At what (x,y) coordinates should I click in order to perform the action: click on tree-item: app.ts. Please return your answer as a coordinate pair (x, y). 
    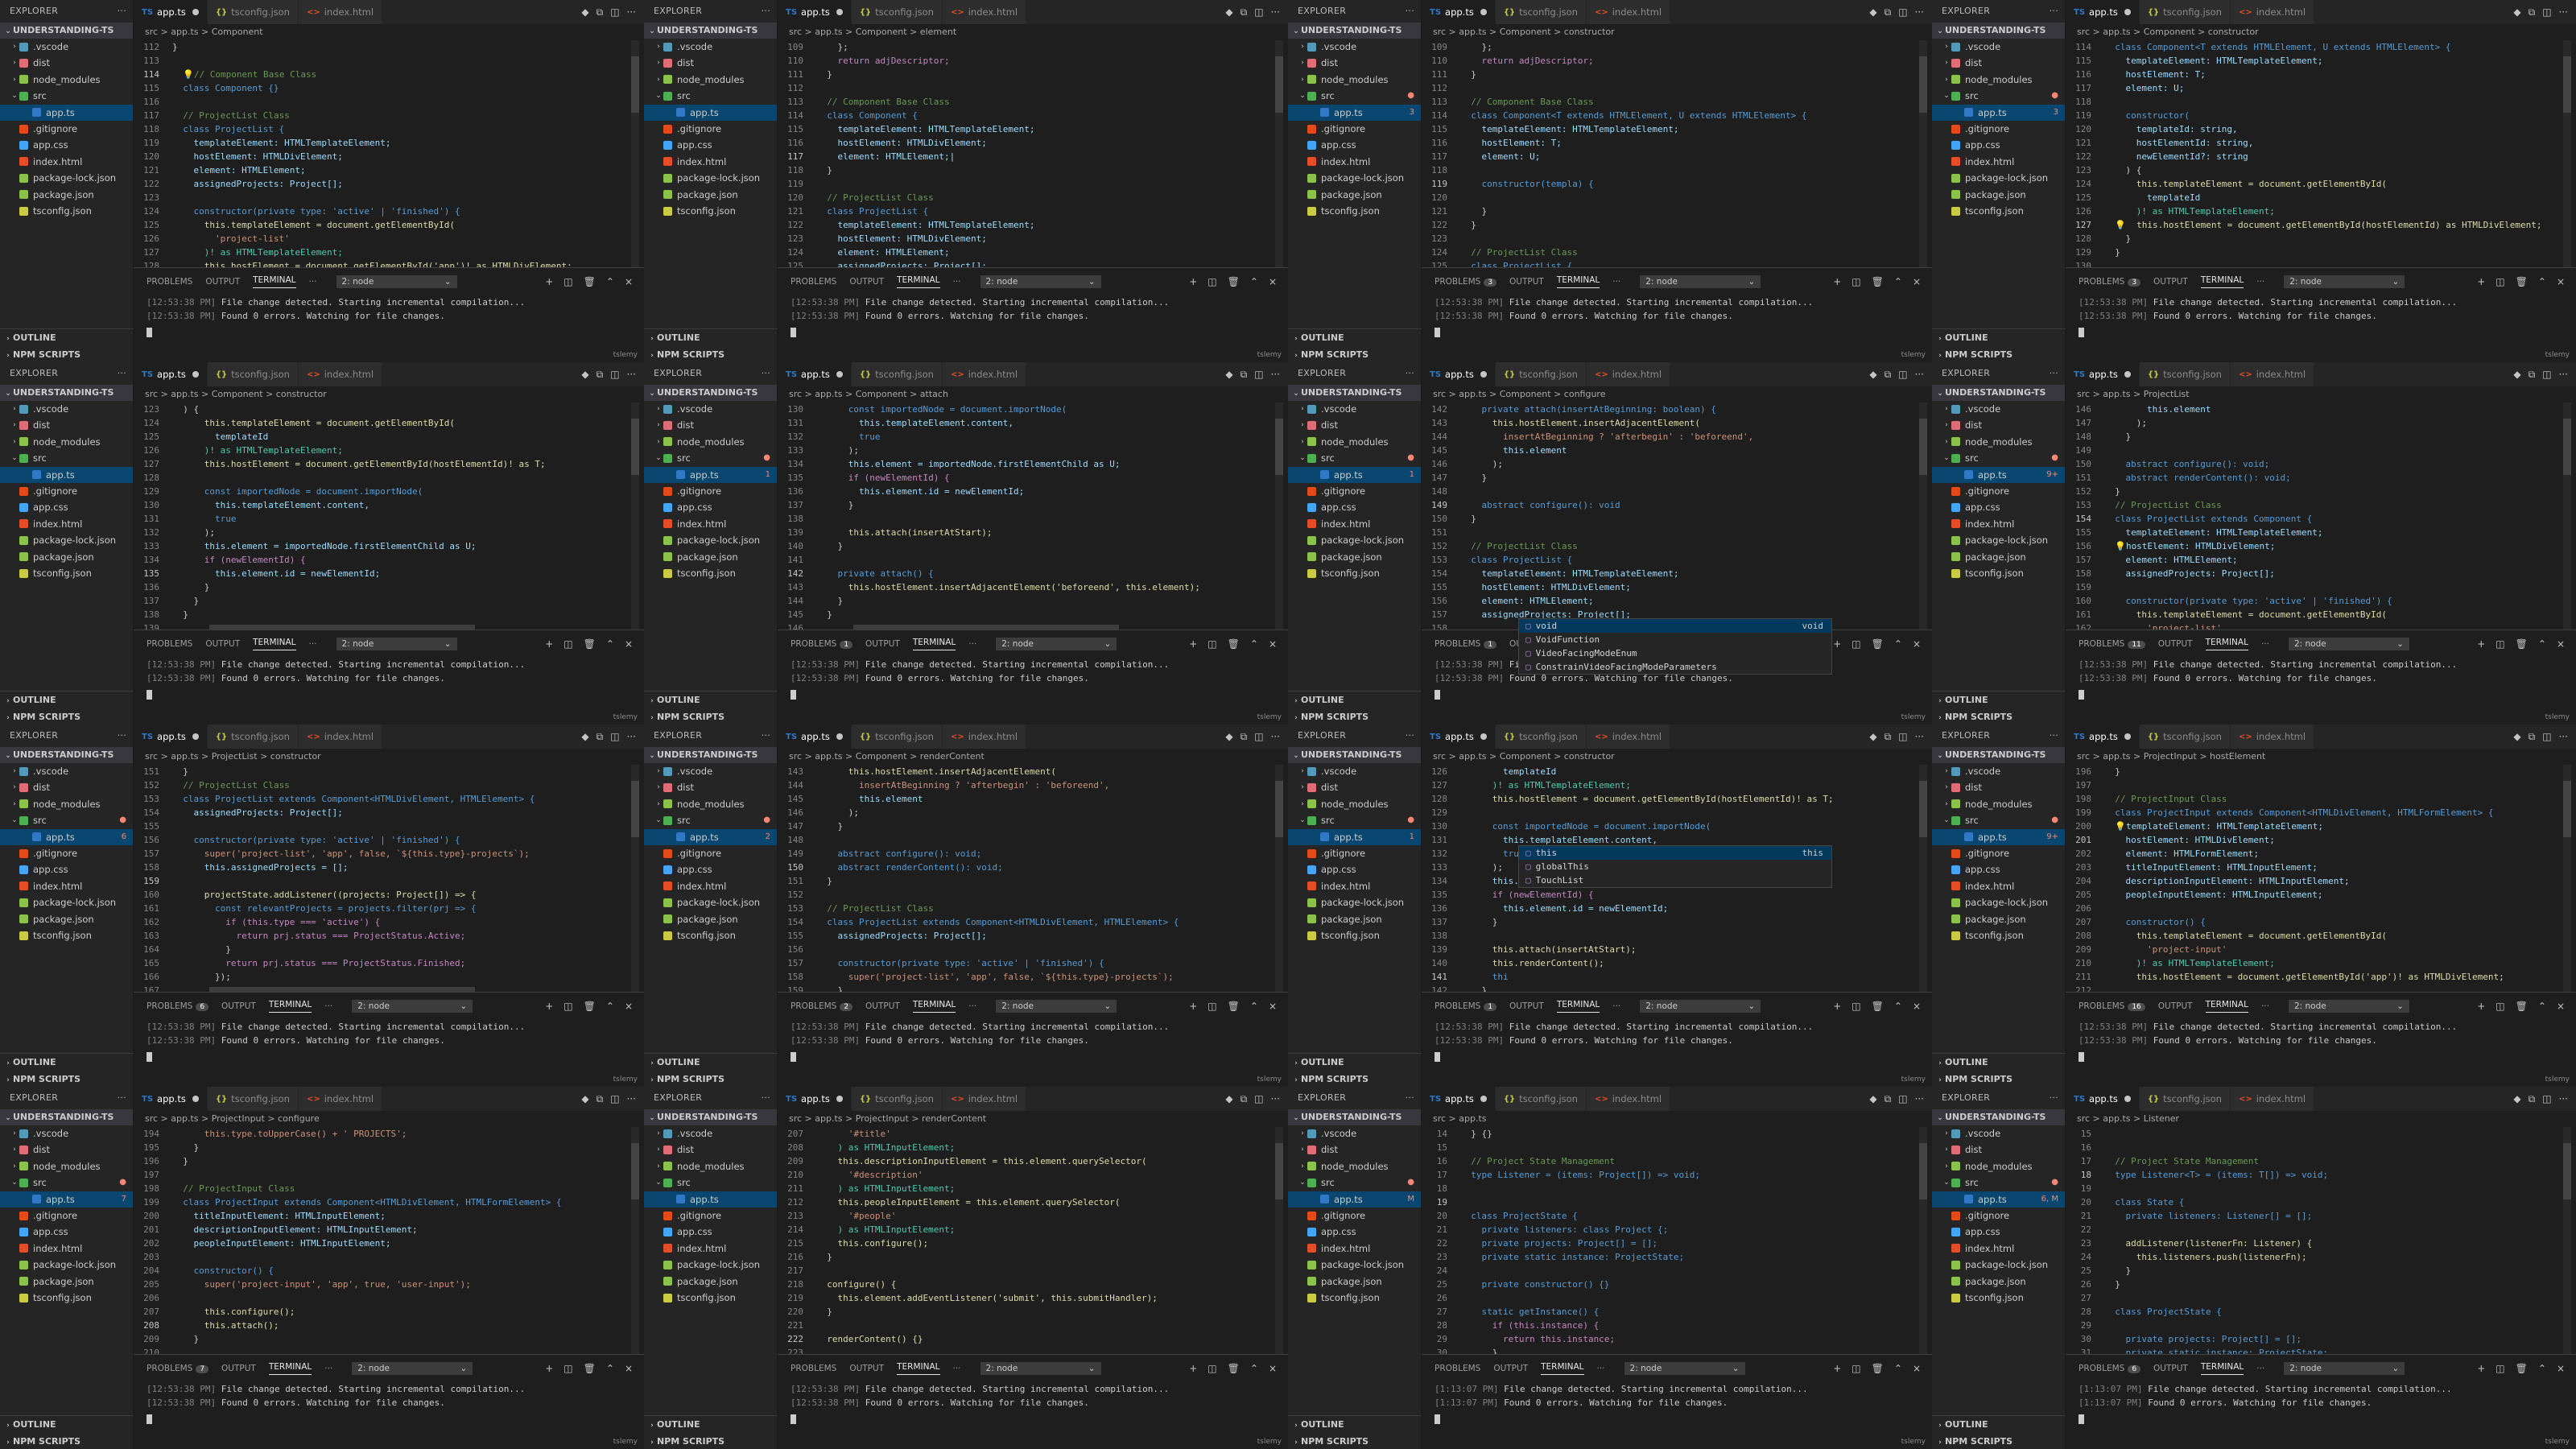
    Looking at the image, I should click on (66, 474).